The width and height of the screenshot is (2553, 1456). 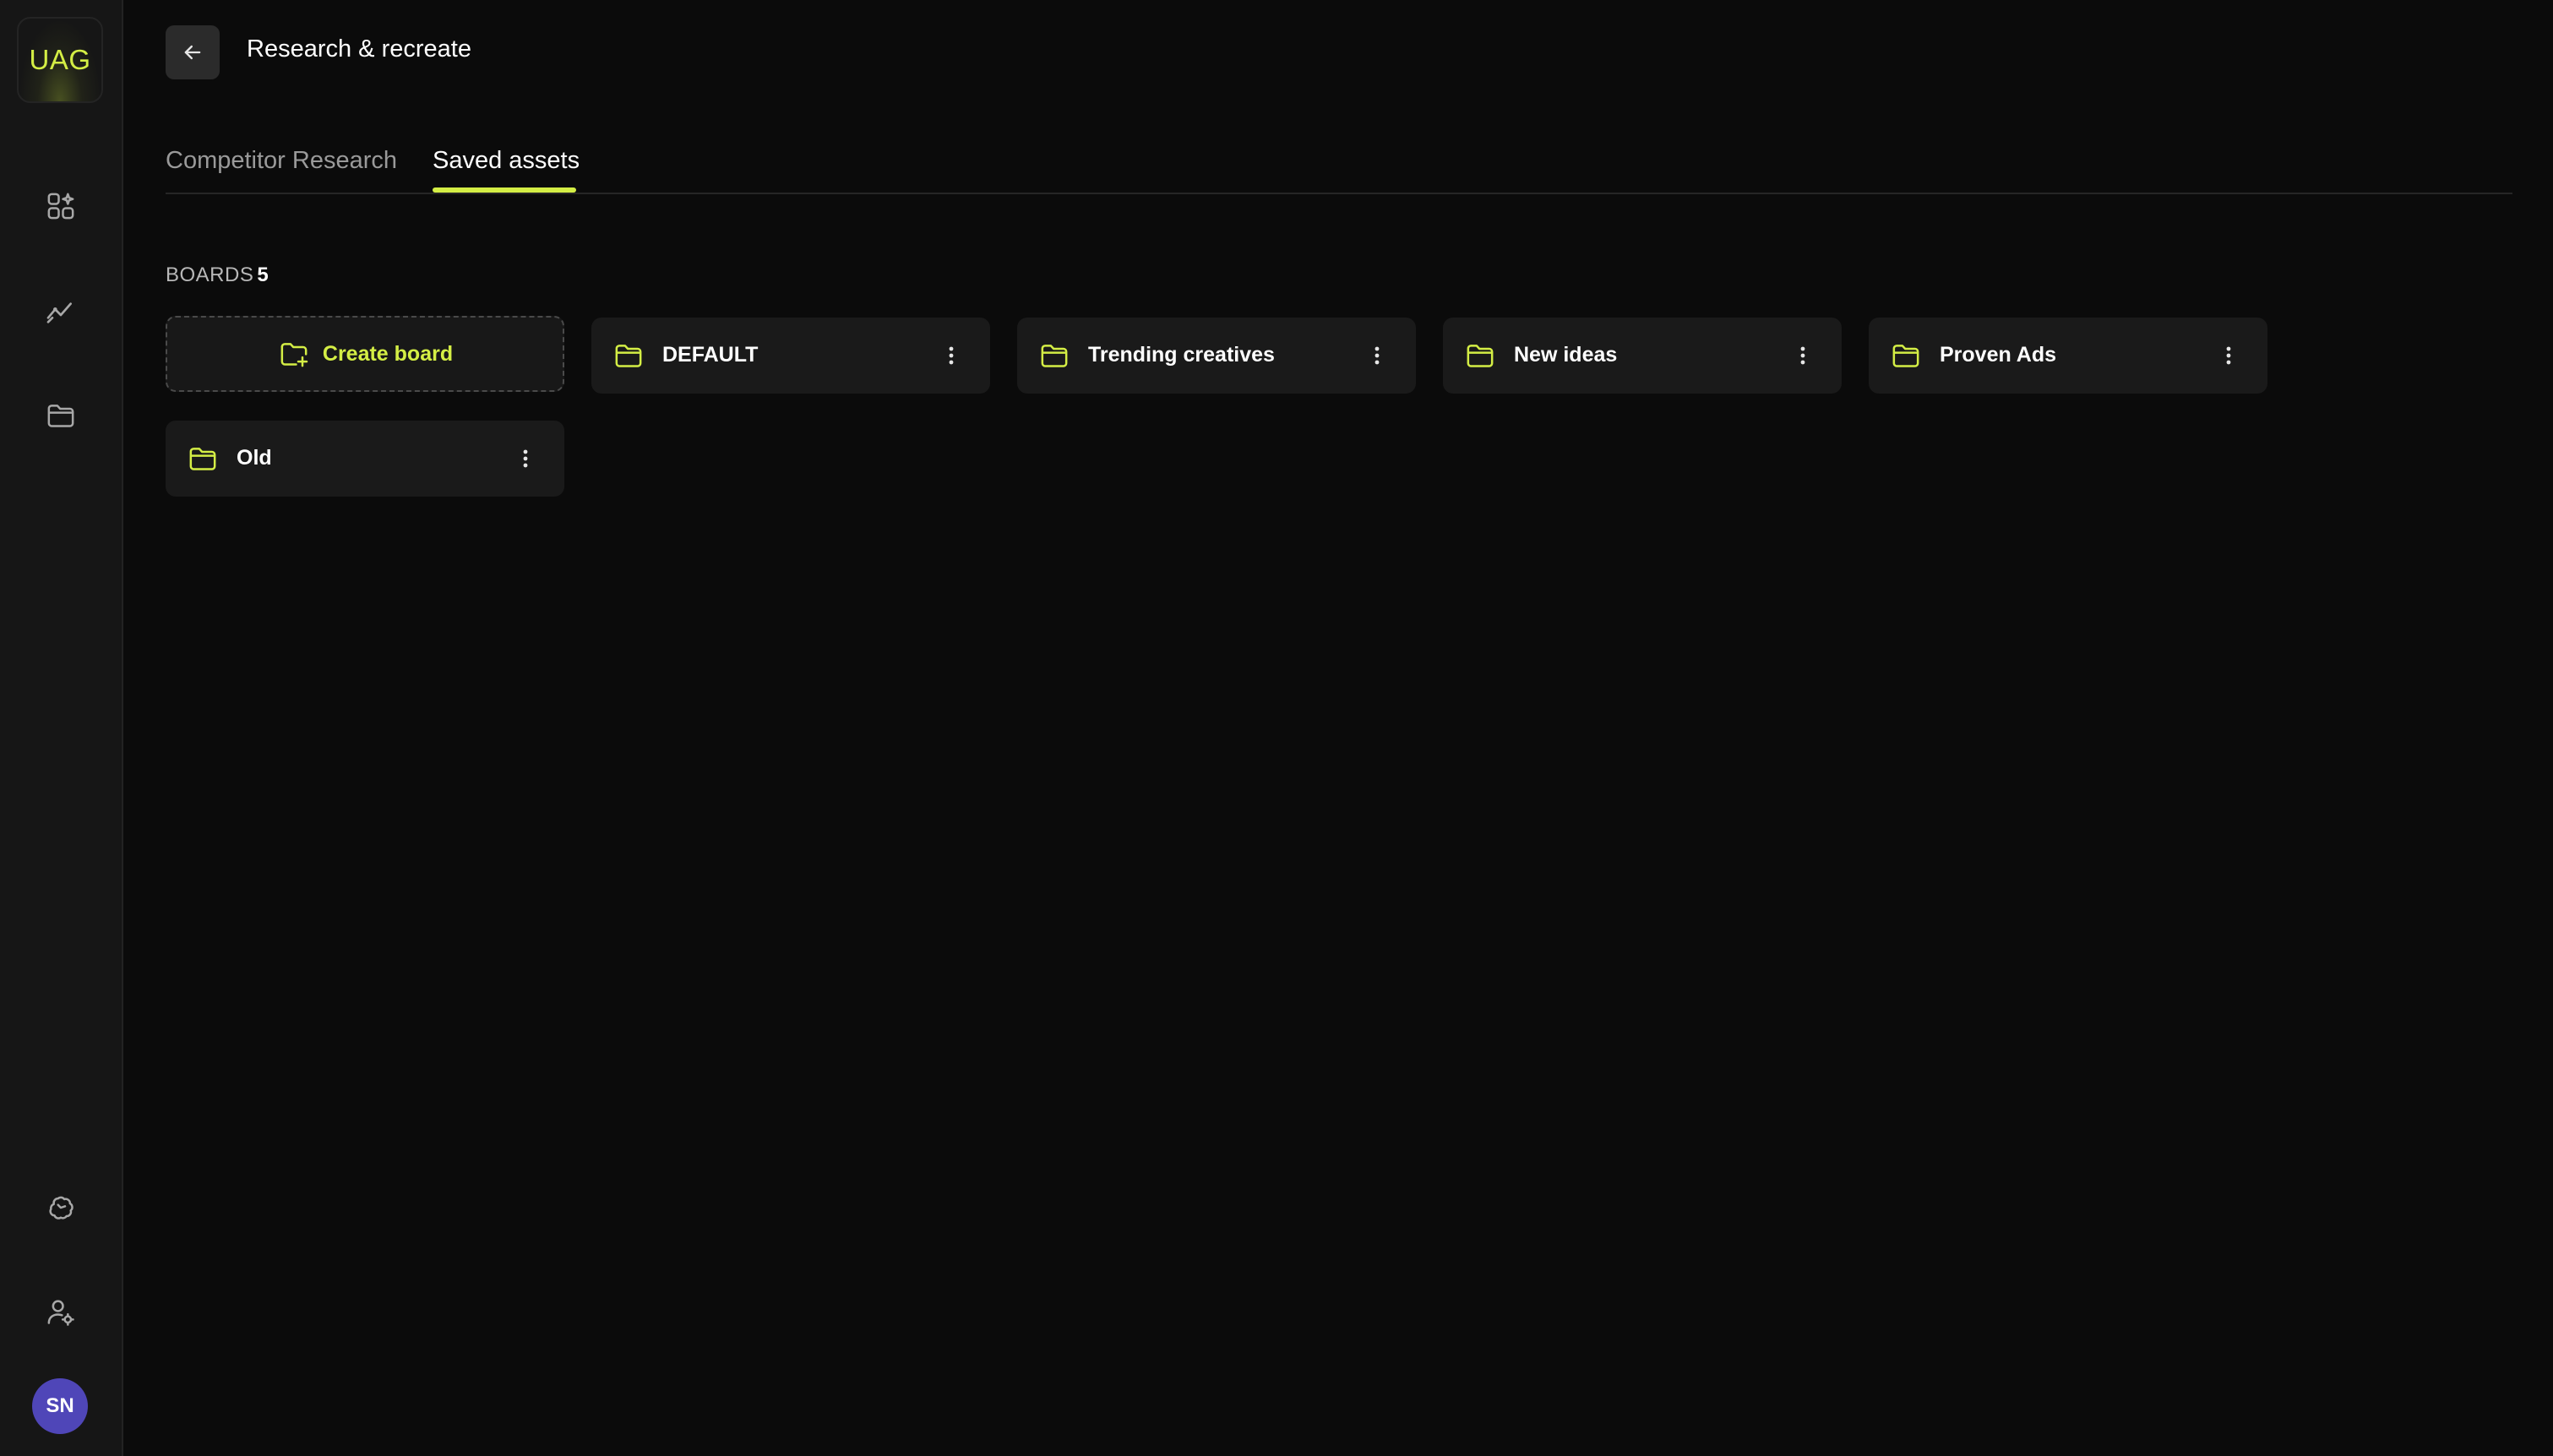 What do you see at coordinates (60, 310) in the screenshot?
I see `analytics-icon` at bounding box center [60, 310].